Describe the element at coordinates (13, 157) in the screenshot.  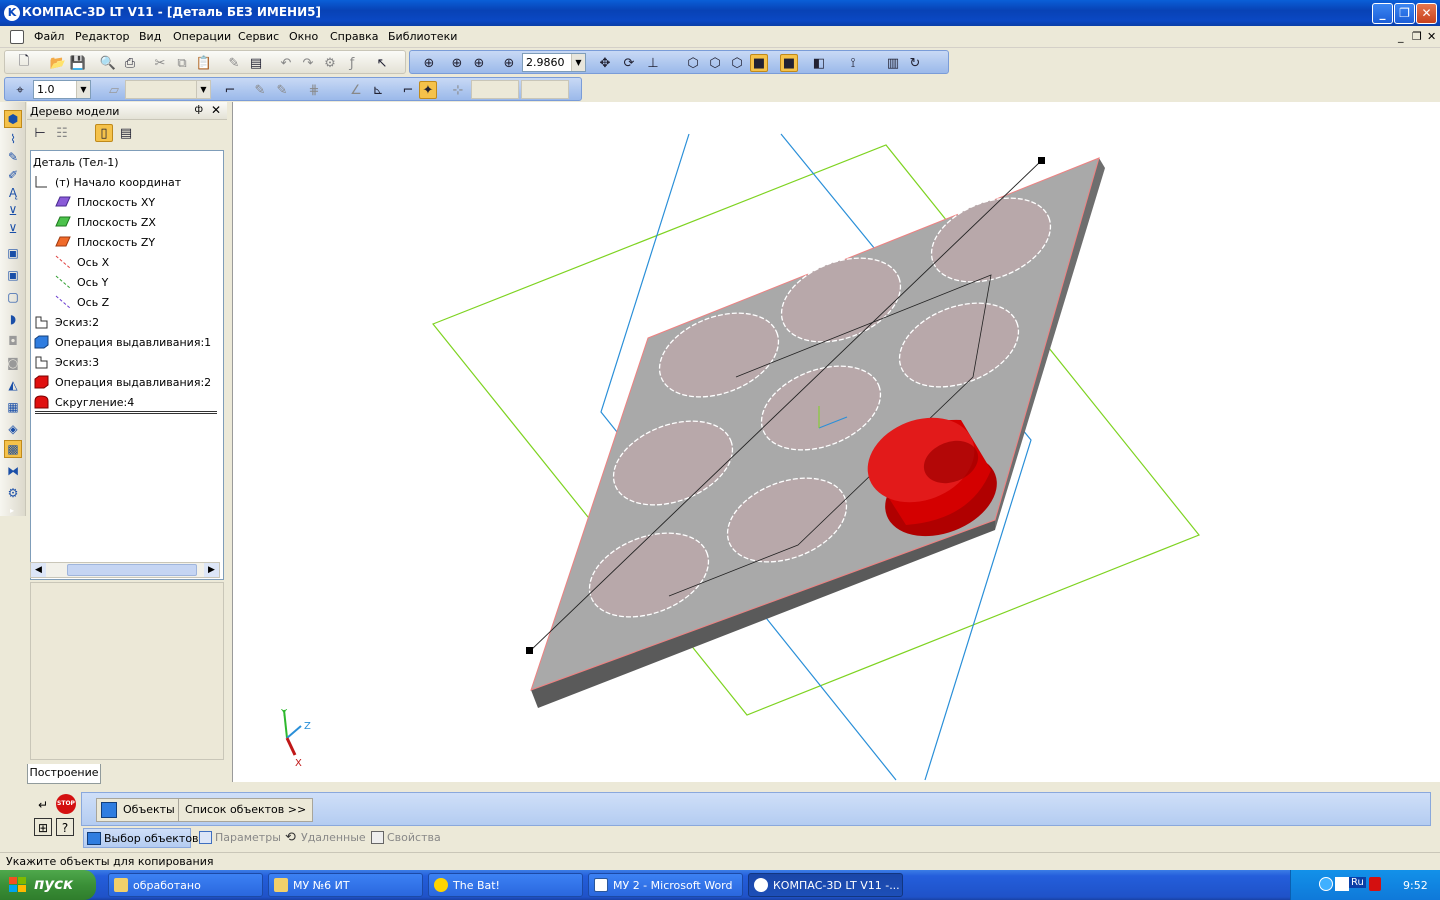
I see `edit-tools-icon: ✎` at that location.